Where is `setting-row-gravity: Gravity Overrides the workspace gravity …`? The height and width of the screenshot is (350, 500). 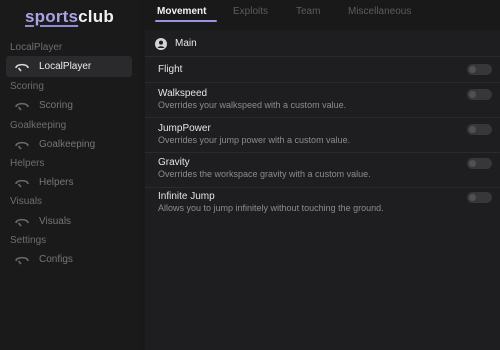
setting-row-gravity: Gravity Overrides the workspace gravity … is located at coordinates (322, 170).